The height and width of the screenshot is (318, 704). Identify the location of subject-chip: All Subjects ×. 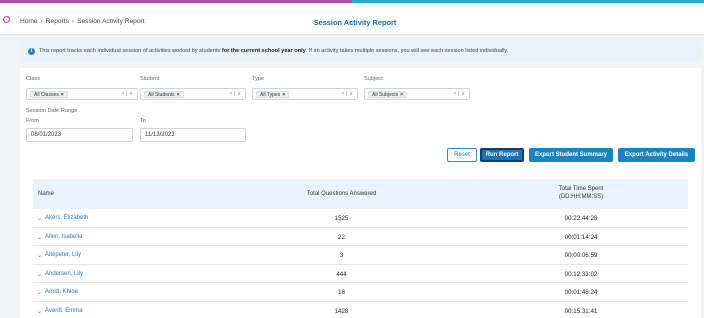
(388, 94).